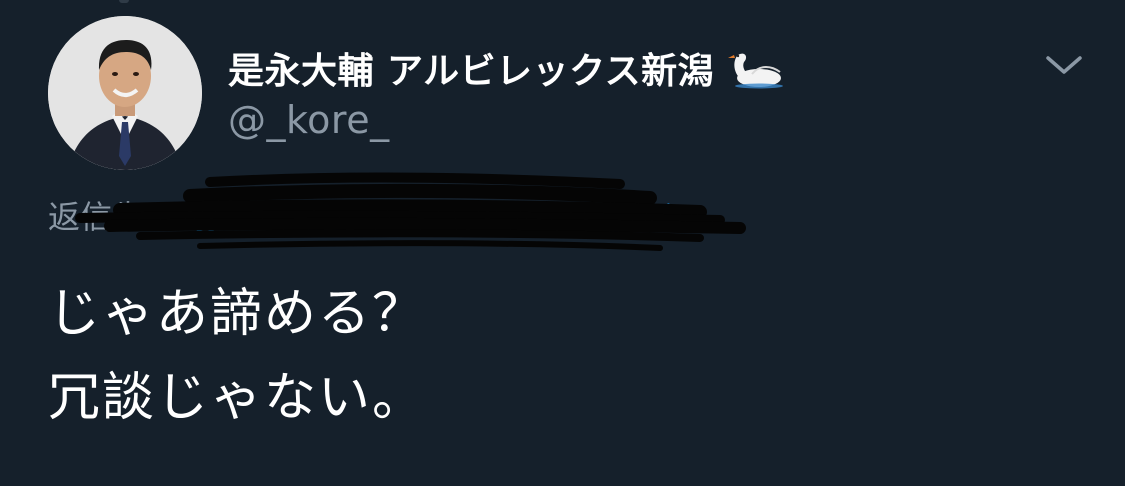 This screenshot has width=1125, height=486. Describe the element at coordinates (205, 217) in the screenshot. I see `reply-handle-link: @` at that location.